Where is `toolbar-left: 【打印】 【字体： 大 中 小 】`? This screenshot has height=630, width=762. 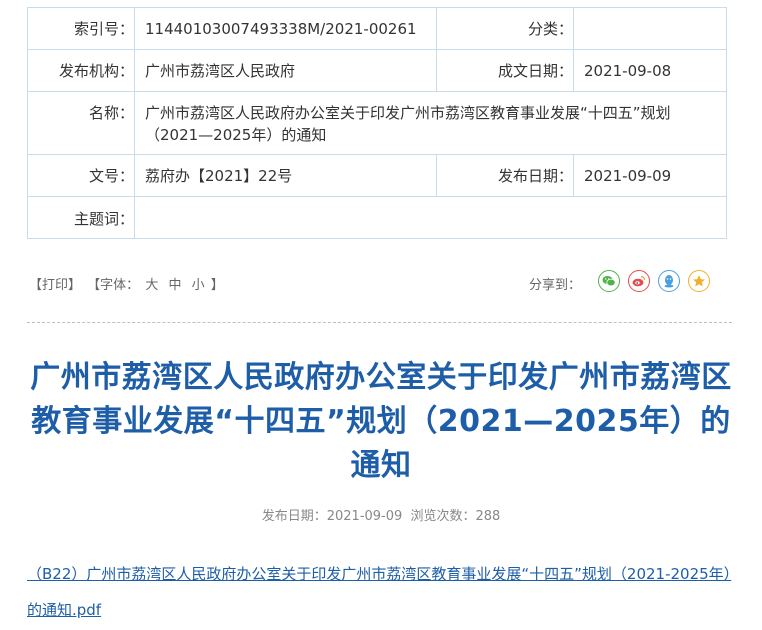 toolbar-left: 【打印】 【字体： 大 中 小 】 is located at coordinates (127, 283).